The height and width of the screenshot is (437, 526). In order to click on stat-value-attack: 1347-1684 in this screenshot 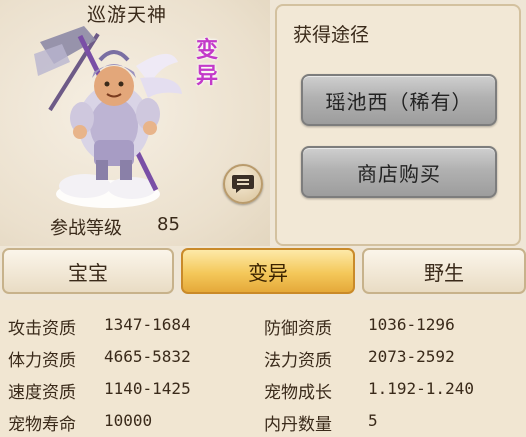, I will do `click(147, 324)`.